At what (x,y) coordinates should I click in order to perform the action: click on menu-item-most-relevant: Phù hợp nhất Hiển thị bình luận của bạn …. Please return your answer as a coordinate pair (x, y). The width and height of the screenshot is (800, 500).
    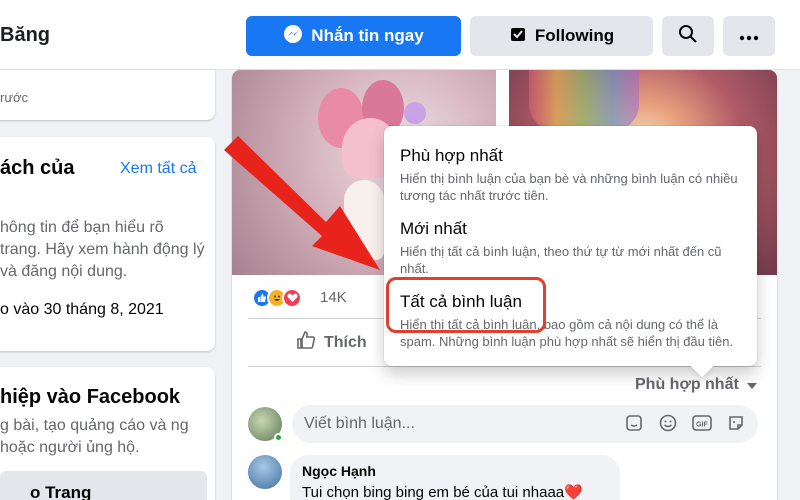
    Looking at the image, I should click on (572, 175).